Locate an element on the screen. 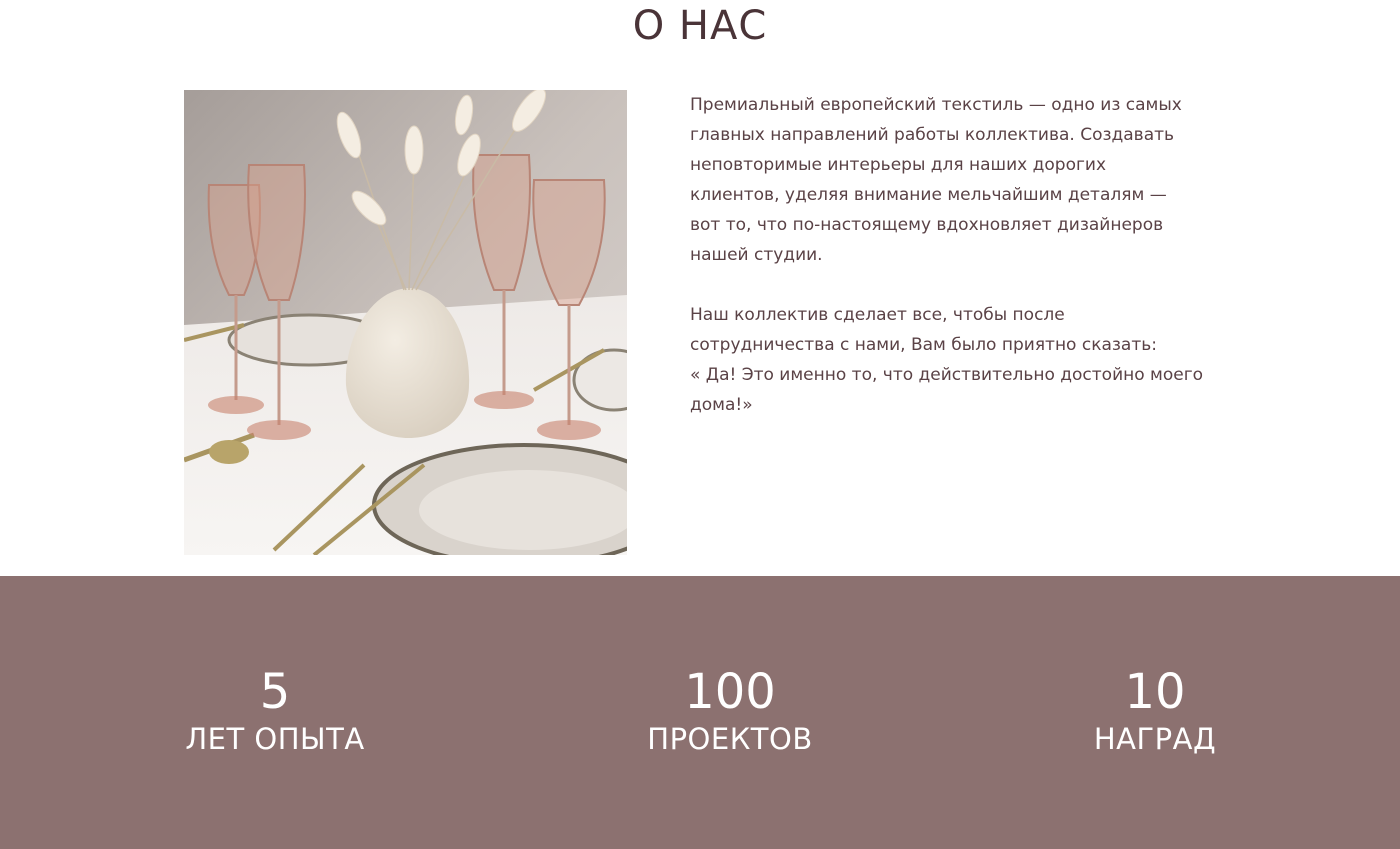 This screenshot has width=1400, height=849. stat-value: 100 is located at coordinates (730, 692).